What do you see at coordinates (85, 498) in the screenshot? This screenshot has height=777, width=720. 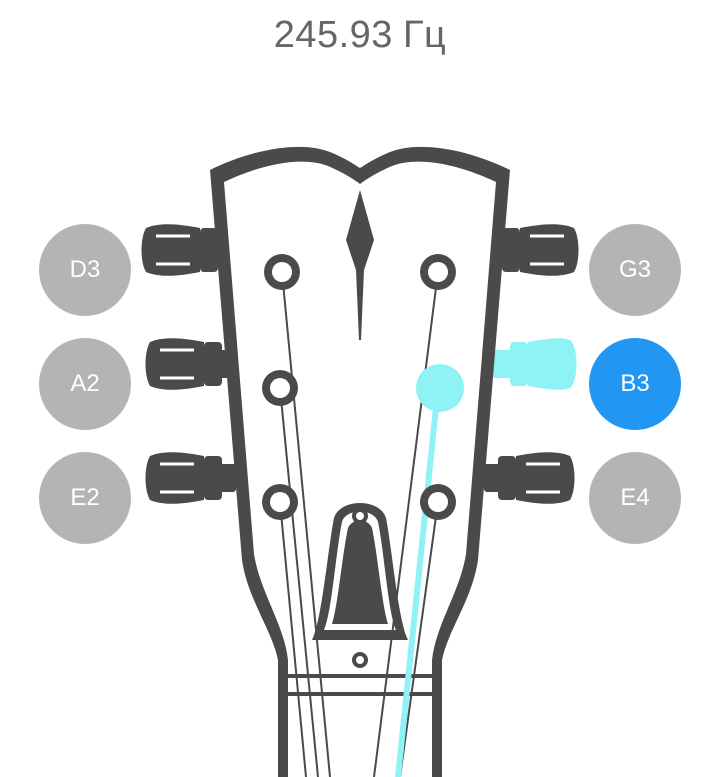 I see `string-button-e2: E2` at bounding box center [85, 498].